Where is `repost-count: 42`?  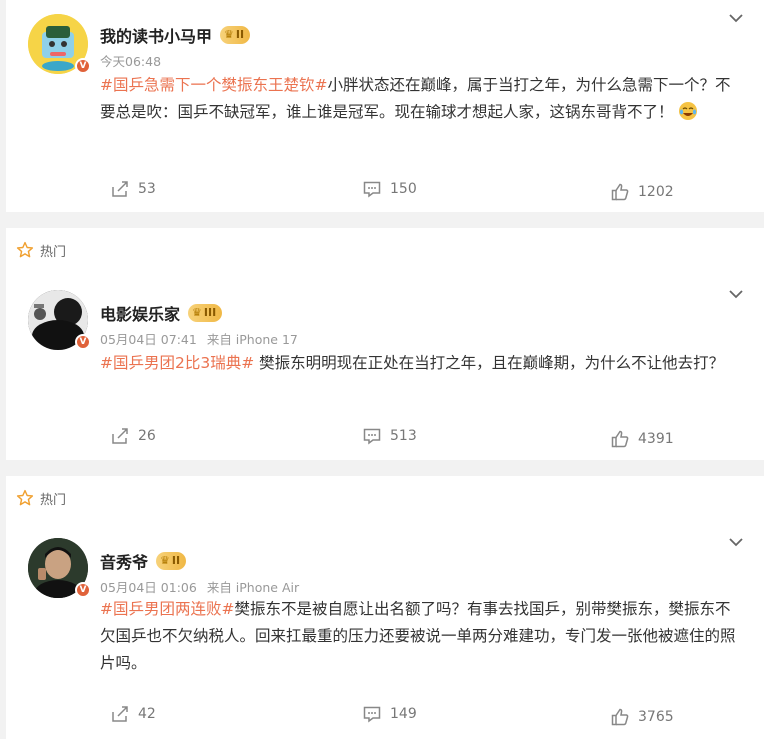
repost-count: 42 is located at coordinates (147, 714).